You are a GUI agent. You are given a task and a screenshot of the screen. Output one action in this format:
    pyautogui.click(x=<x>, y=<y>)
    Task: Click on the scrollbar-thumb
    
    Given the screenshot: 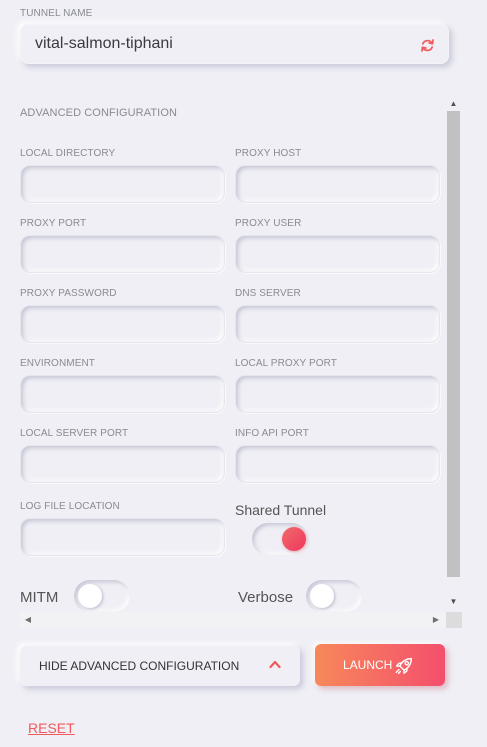 What is the action you would take?
    pyautogui.click(x=453, y=344)
    